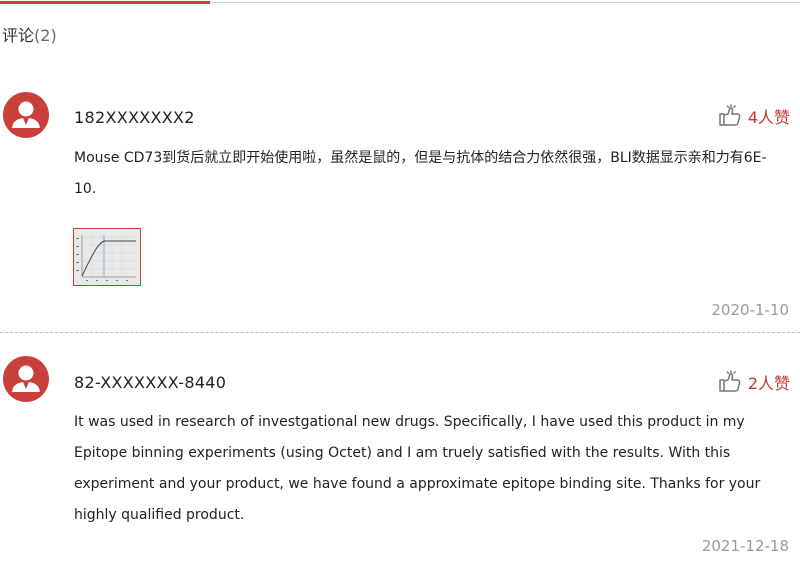  What do you see at coordinates (18, 35) in the screenshot?
I see `comments-heading-label: 评论` at bounding box center [18, 35].